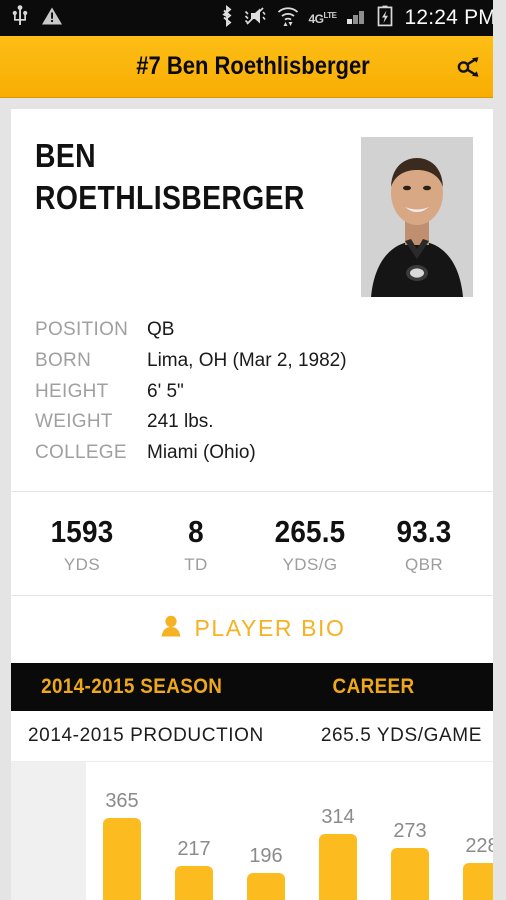 The height and width of the screenshot is (900, 506). I want to click on bio-value: QB, so click(161, 329).